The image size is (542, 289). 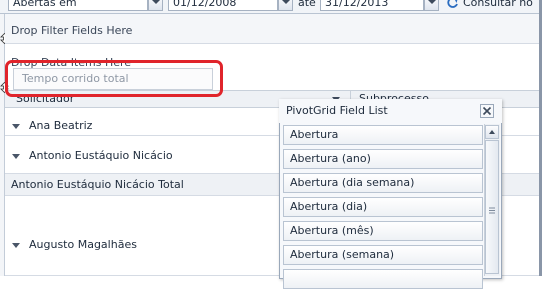 What do you see at coordinates (383, 255) in the screenshot?
I see `field-list-item: Abertura (semana)` at bounding box center [383, 255].